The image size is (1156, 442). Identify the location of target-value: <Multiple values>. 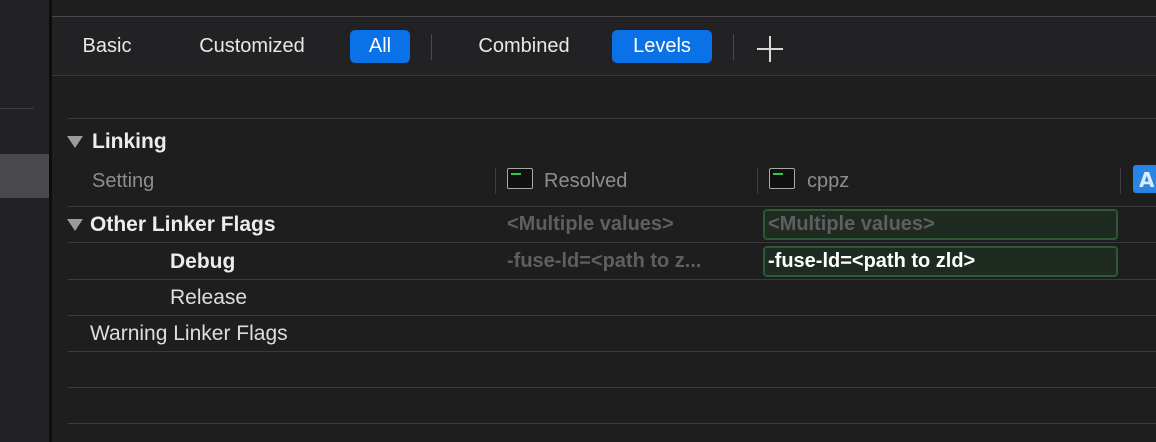
(851, 224).